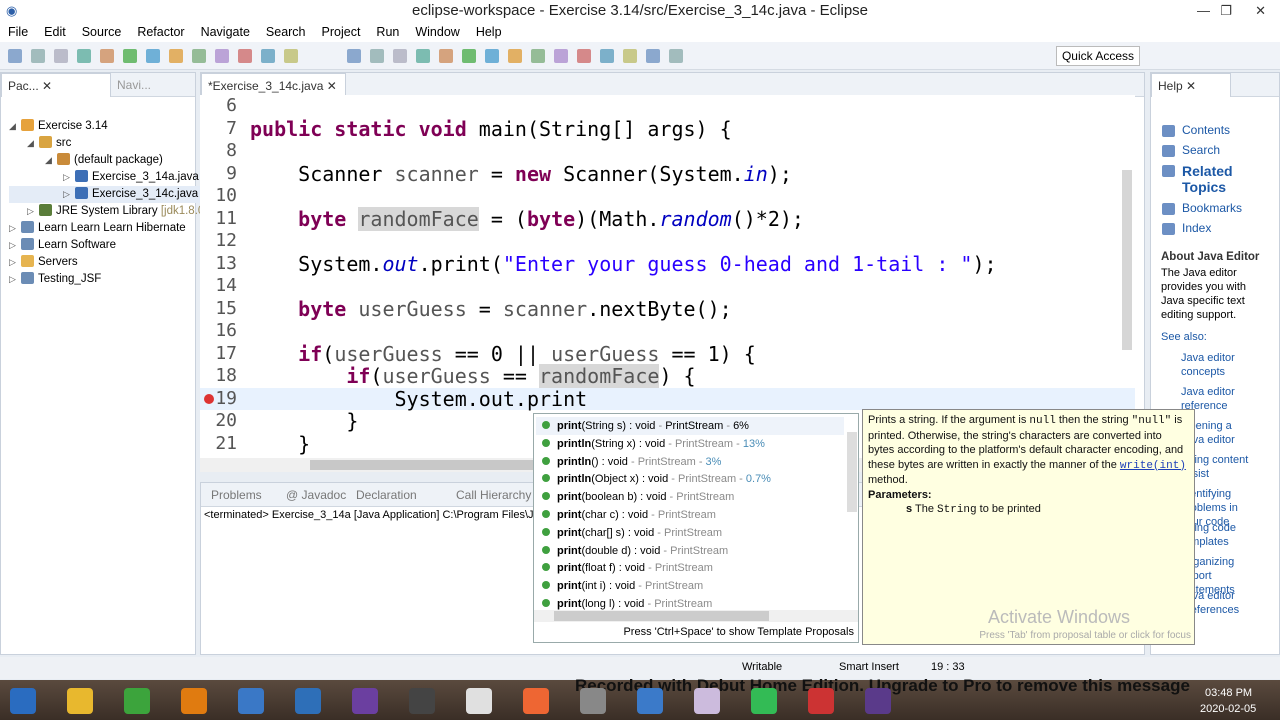  Describe the element at coordinates (631, 462) in the screenshot. I see `completion-item: println() : void - PrintStream - 3%` at that location.